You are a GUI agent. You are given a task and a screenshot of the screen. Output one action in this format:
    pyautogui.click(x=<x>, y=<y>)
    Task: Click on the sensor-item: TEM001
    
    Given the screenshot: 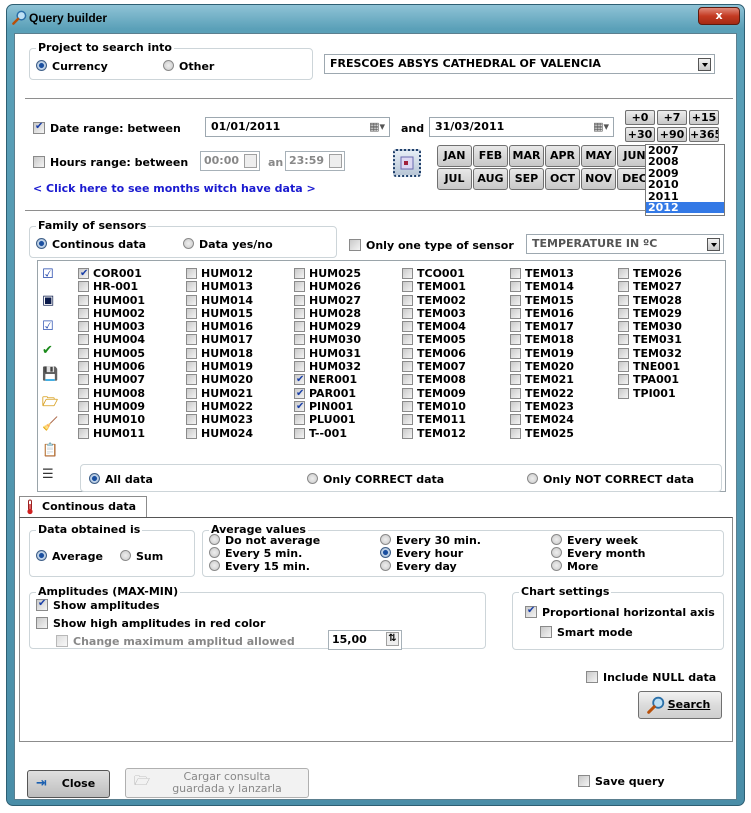 What is the action you would take?
    pyautogui.click(x=456, y=286)
    